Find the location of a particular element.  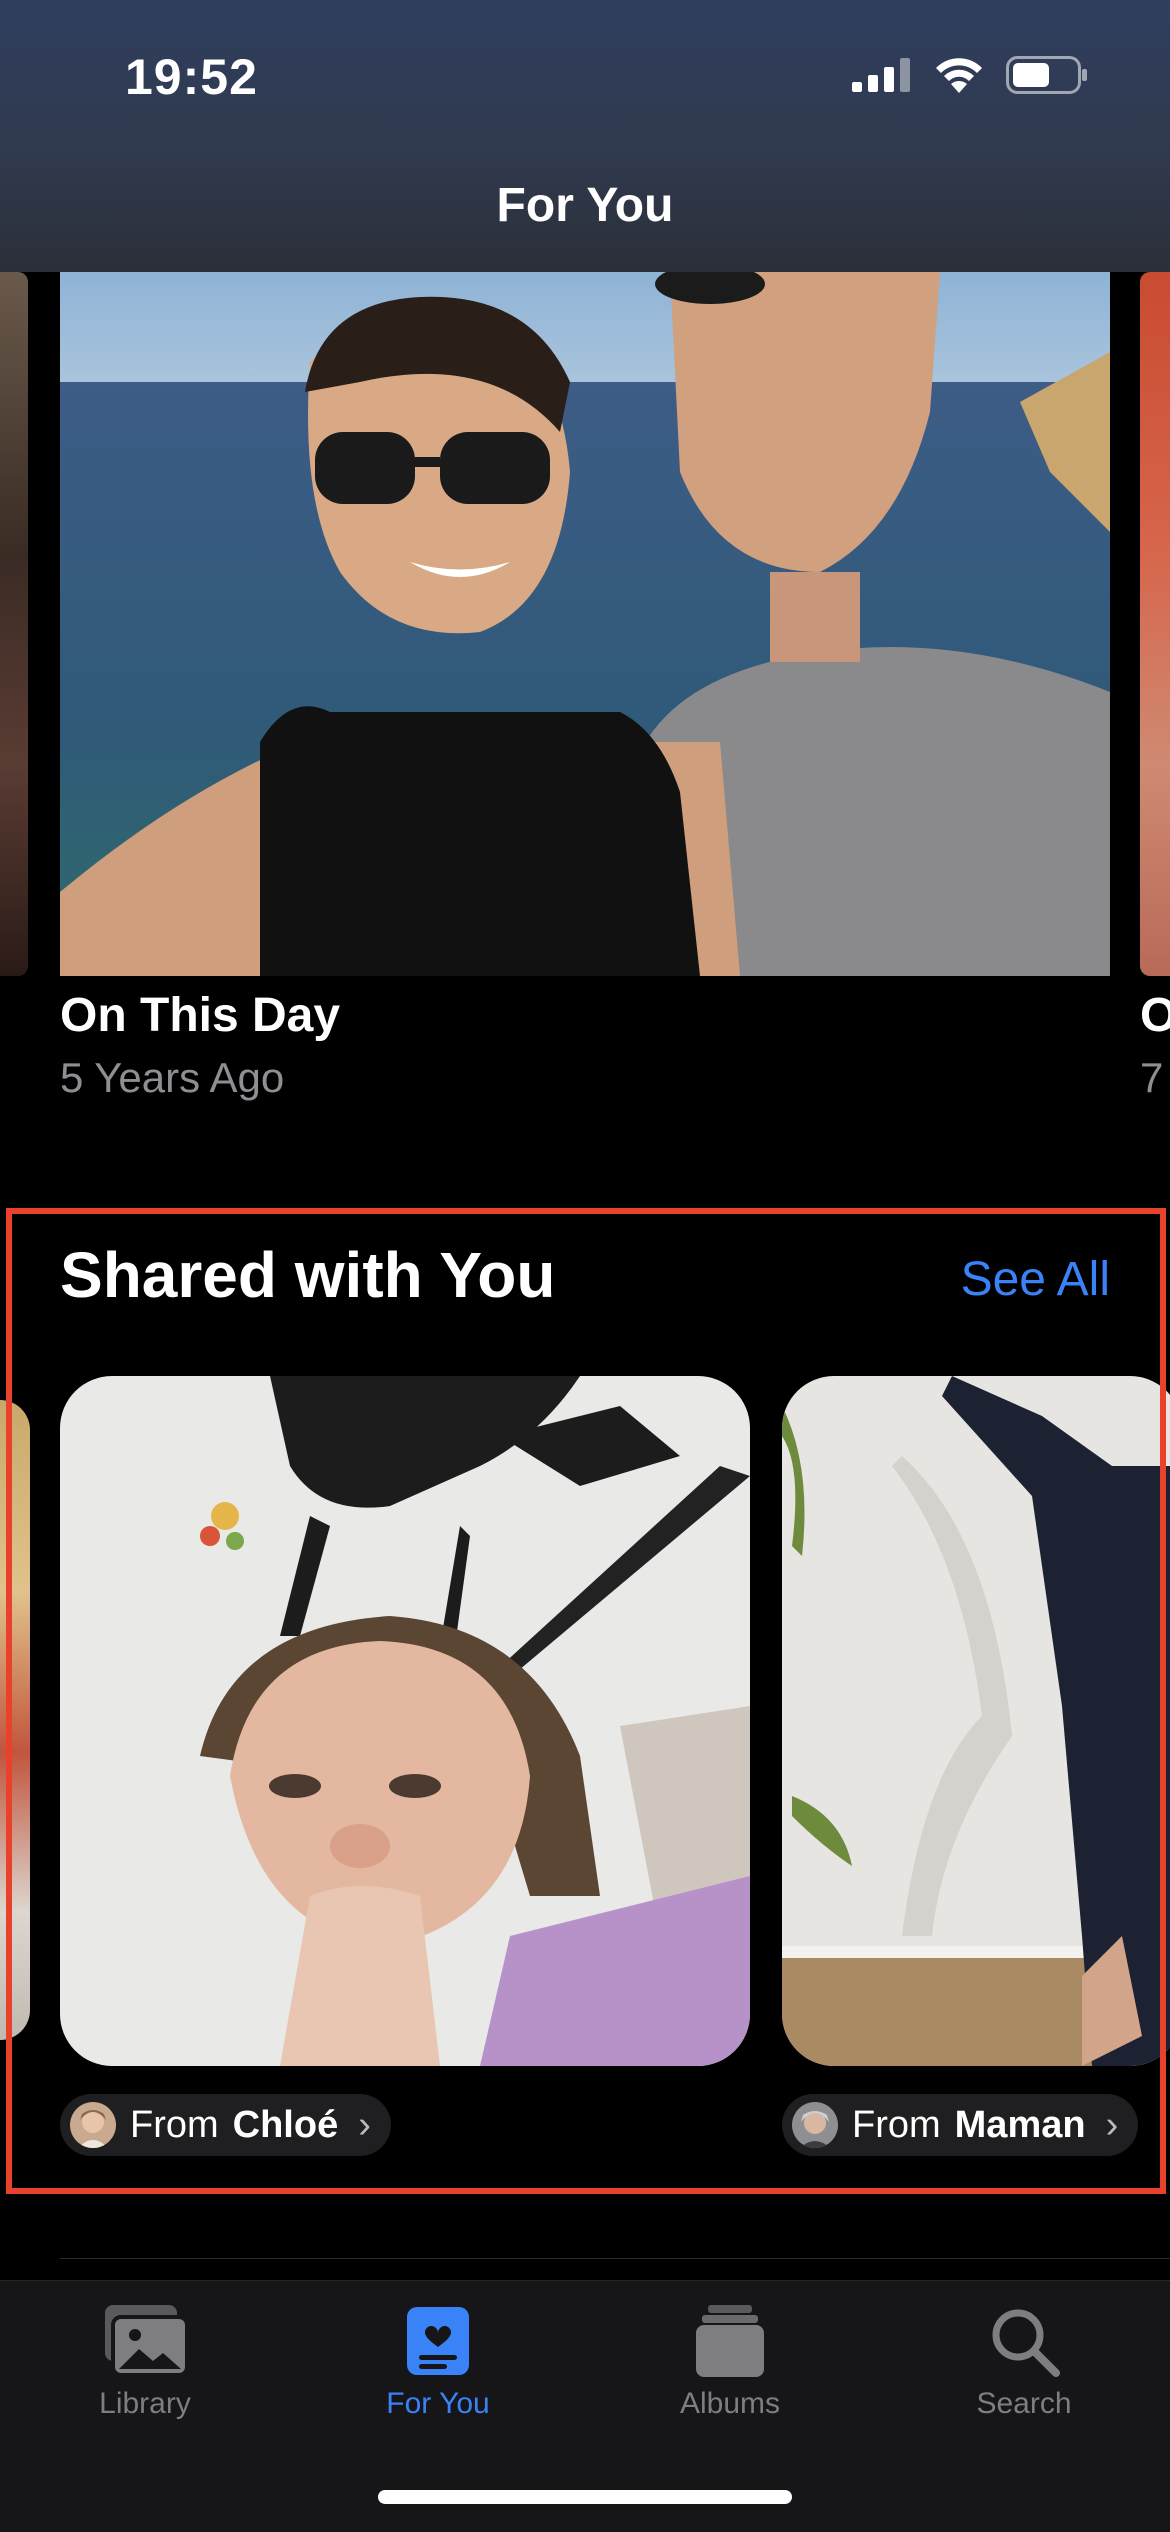

from-sender-button: From Chloé › is located at coordinates (225, 2125).